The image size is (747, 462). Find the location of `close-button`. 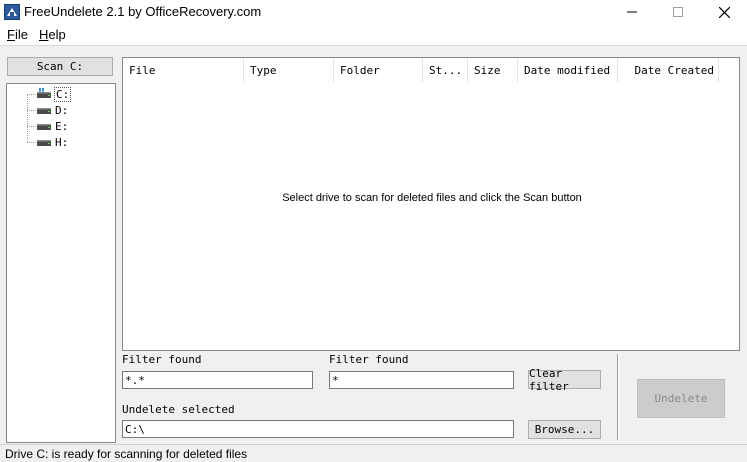

close-button is located at coordinates (724, 12).